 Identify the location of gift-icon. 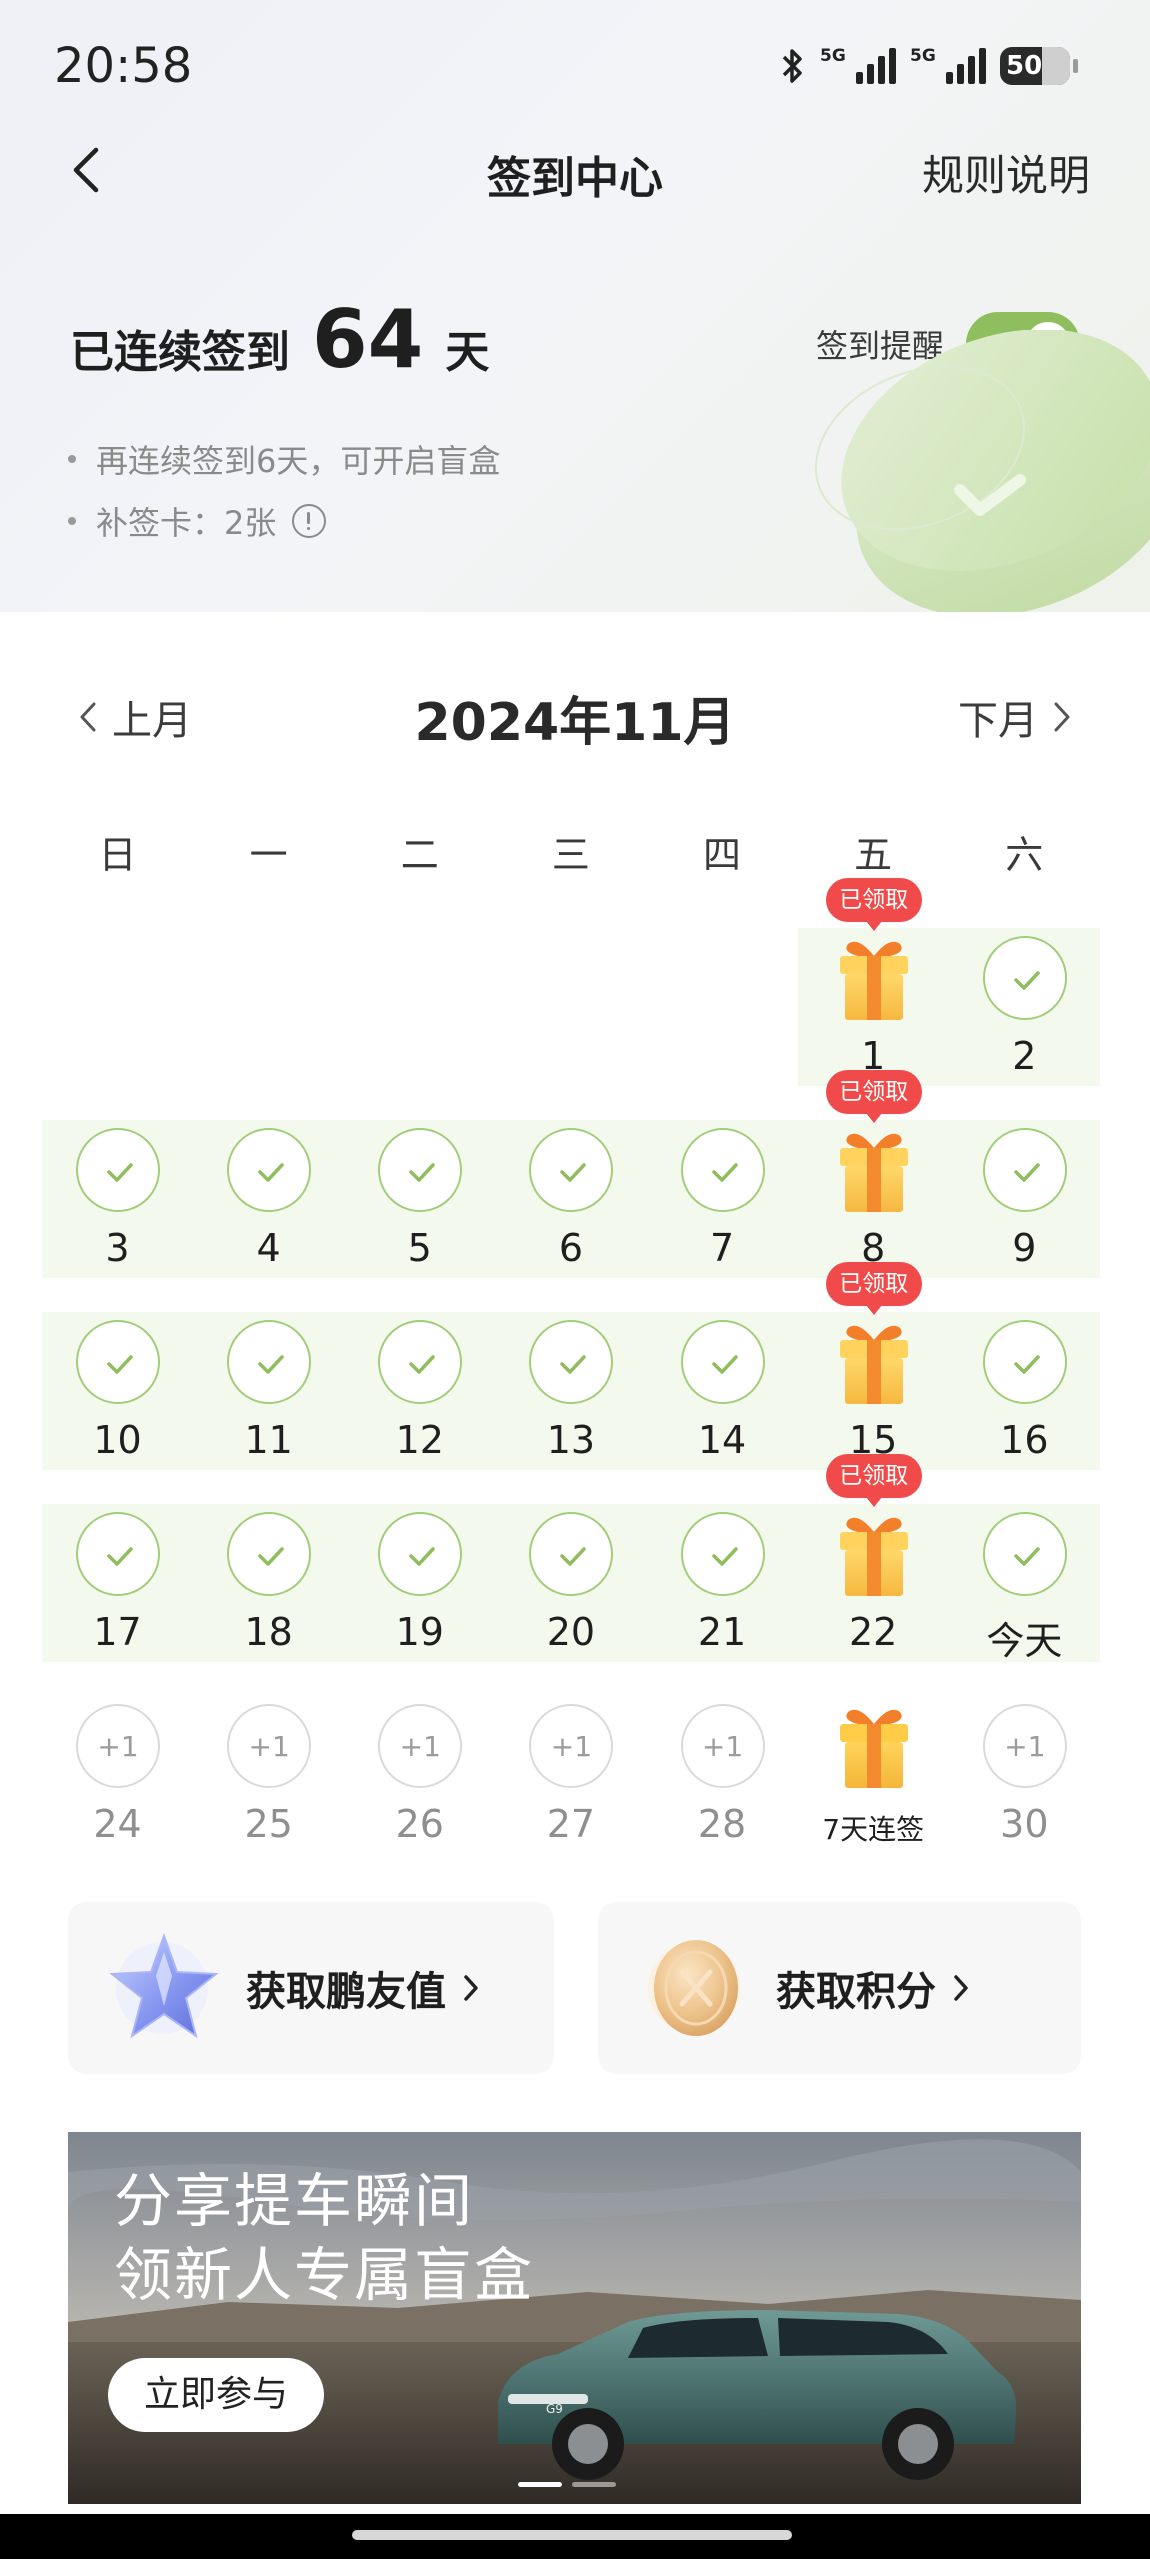
(874, 1170).